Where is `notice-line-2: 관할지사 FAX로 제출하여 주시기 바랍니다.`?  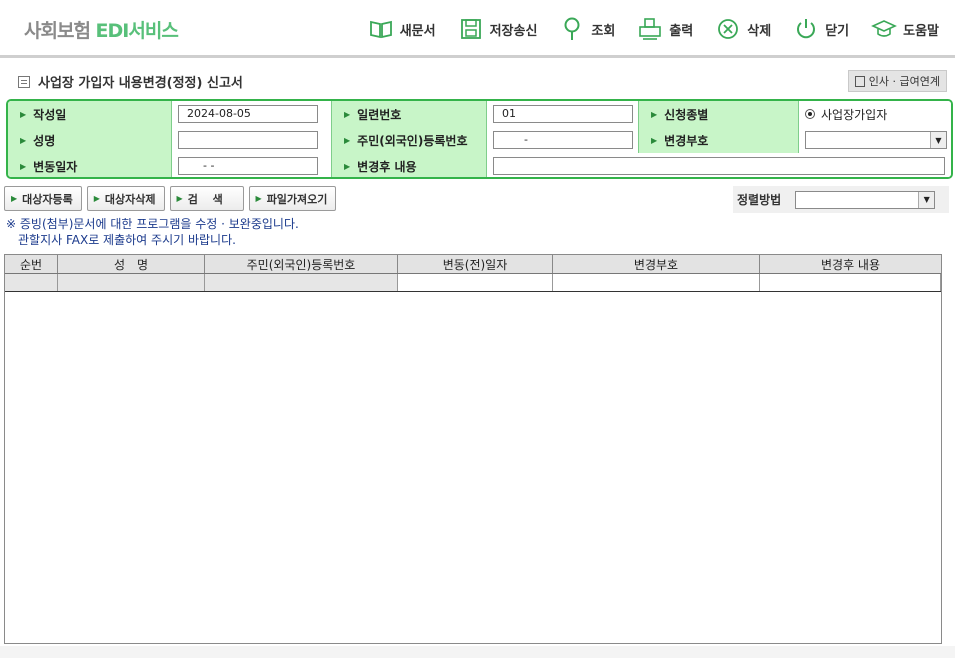 notice-line-2: 관할지사 FAX로 제출하여 주시기 바랍니다. is located at coordinates (127, 240).